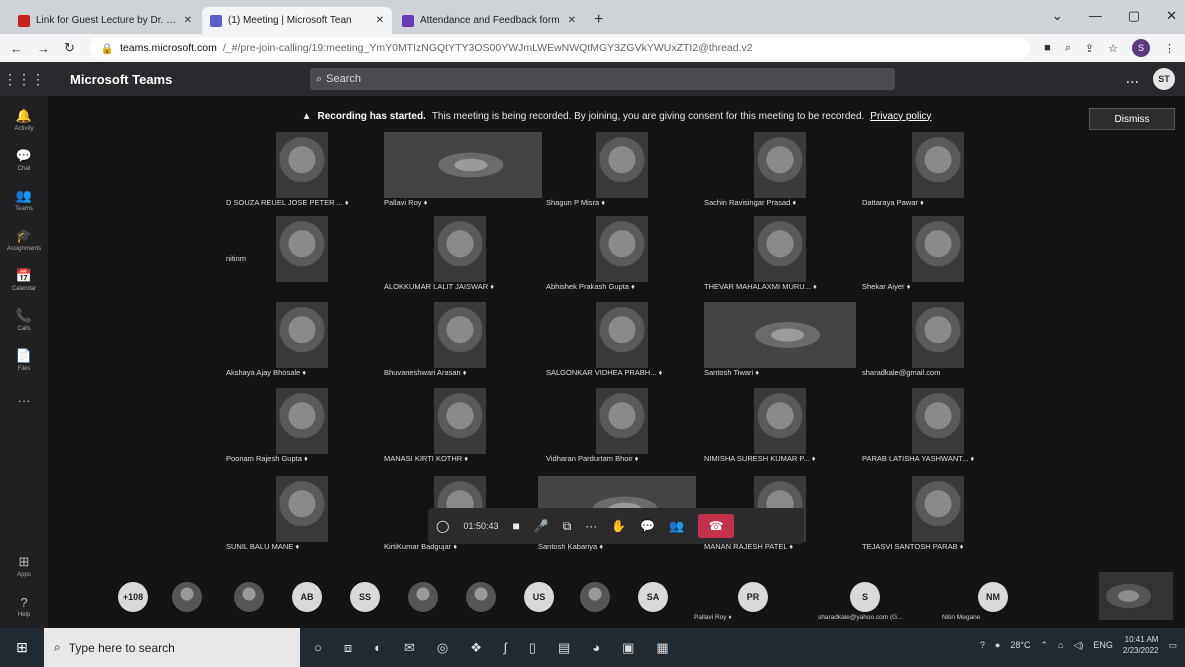 The height and width of the screenshot is (667, 1185). What do you see at coordinates (982, 645) in the screenshot?
I see `help-icon: ?` at bounding box center [982, 645].